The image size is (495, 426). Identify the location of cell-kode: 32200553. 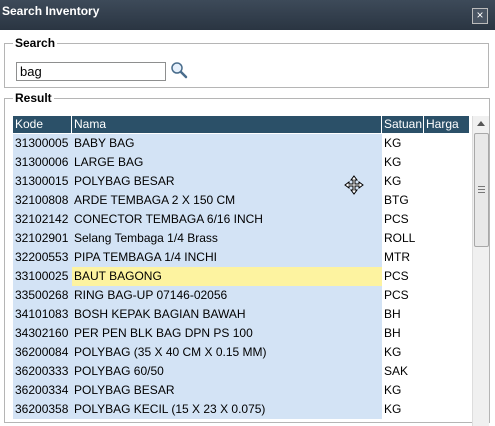
(42, 257).